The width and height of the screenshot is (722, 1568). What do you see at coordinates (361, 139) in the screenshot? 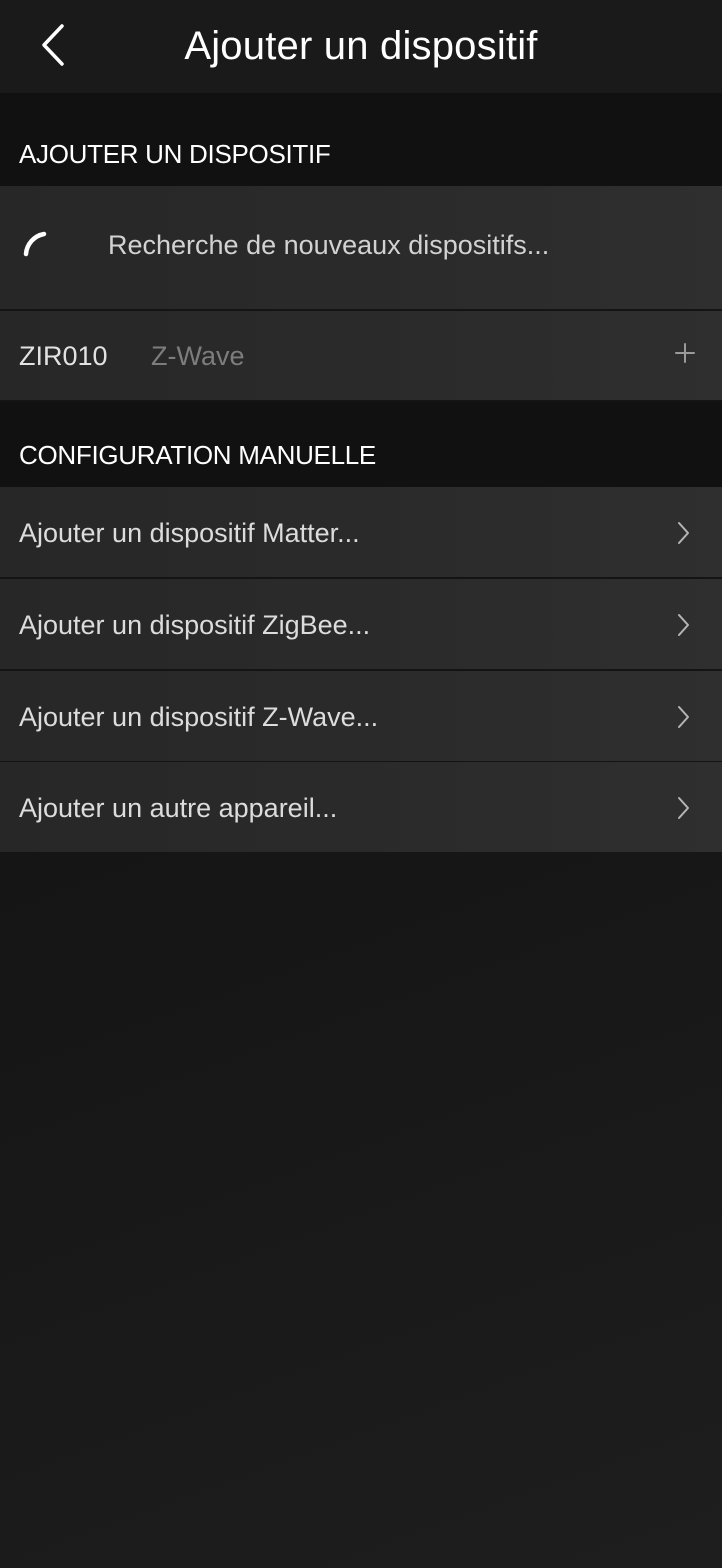
I see `section-header-add-device: AJOUTER UN DISPOSITIF` at bounding box center [361, 139].